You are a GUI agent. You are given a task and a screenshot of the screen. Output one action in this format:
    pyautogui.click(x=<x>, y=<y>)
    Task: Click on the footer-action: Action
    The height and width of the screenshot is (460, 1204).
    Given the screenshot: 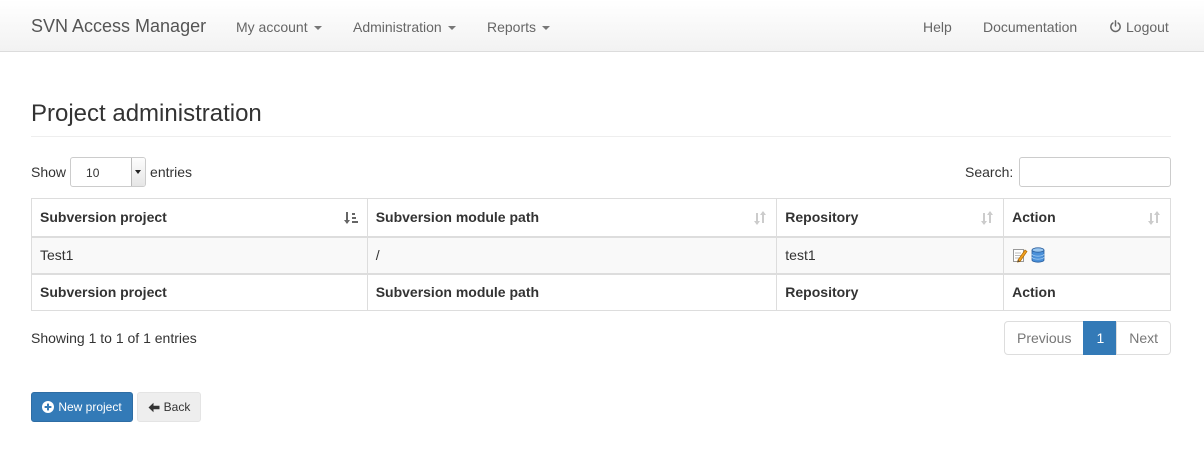 What is the action you would take?
    pyautogui.click(x=1087, y=291)
    